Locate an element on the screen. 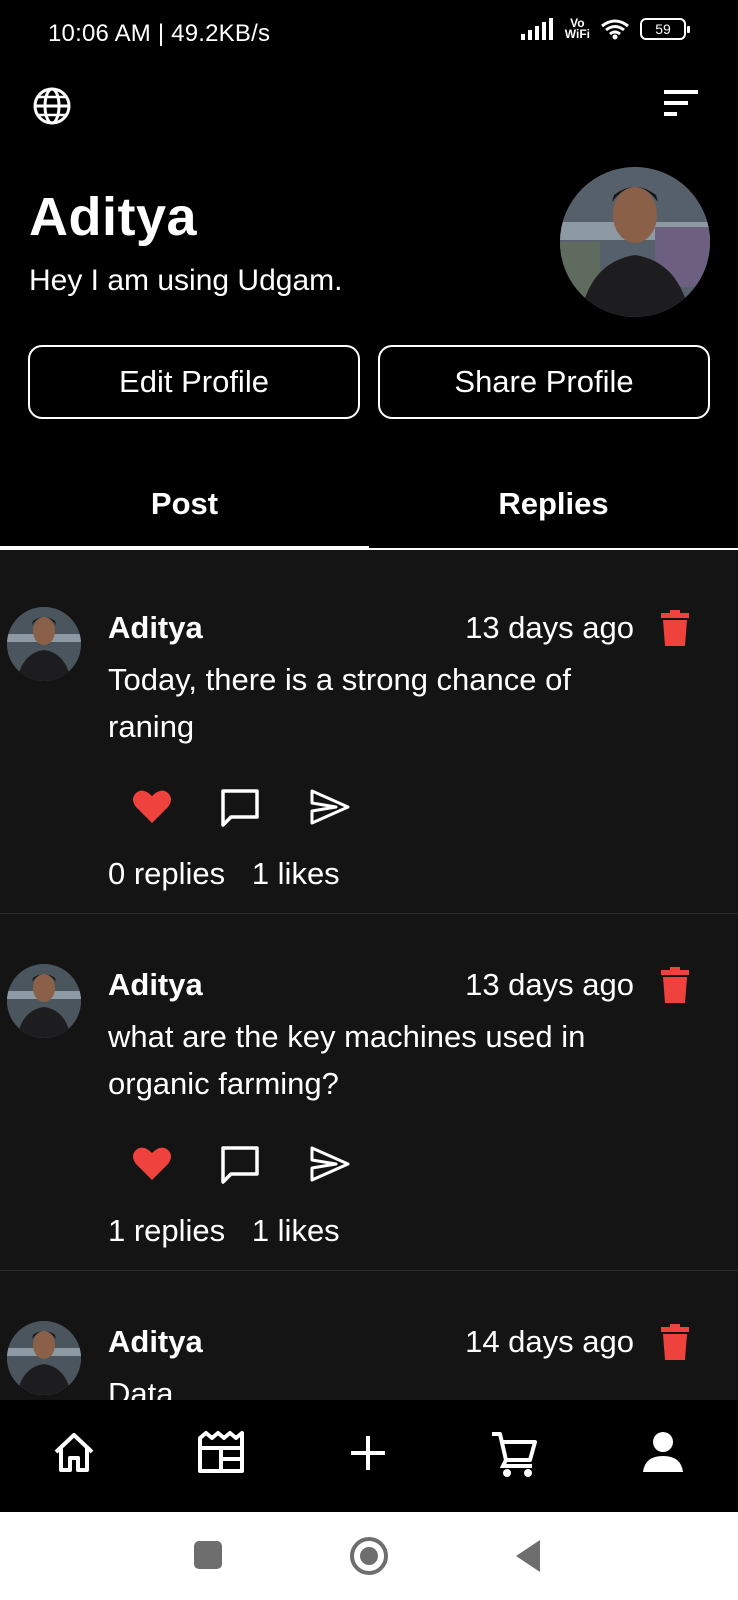 This screenshot has width=738, height=1600. reply-count: 1 replies is located at coordinates (166, 1230).